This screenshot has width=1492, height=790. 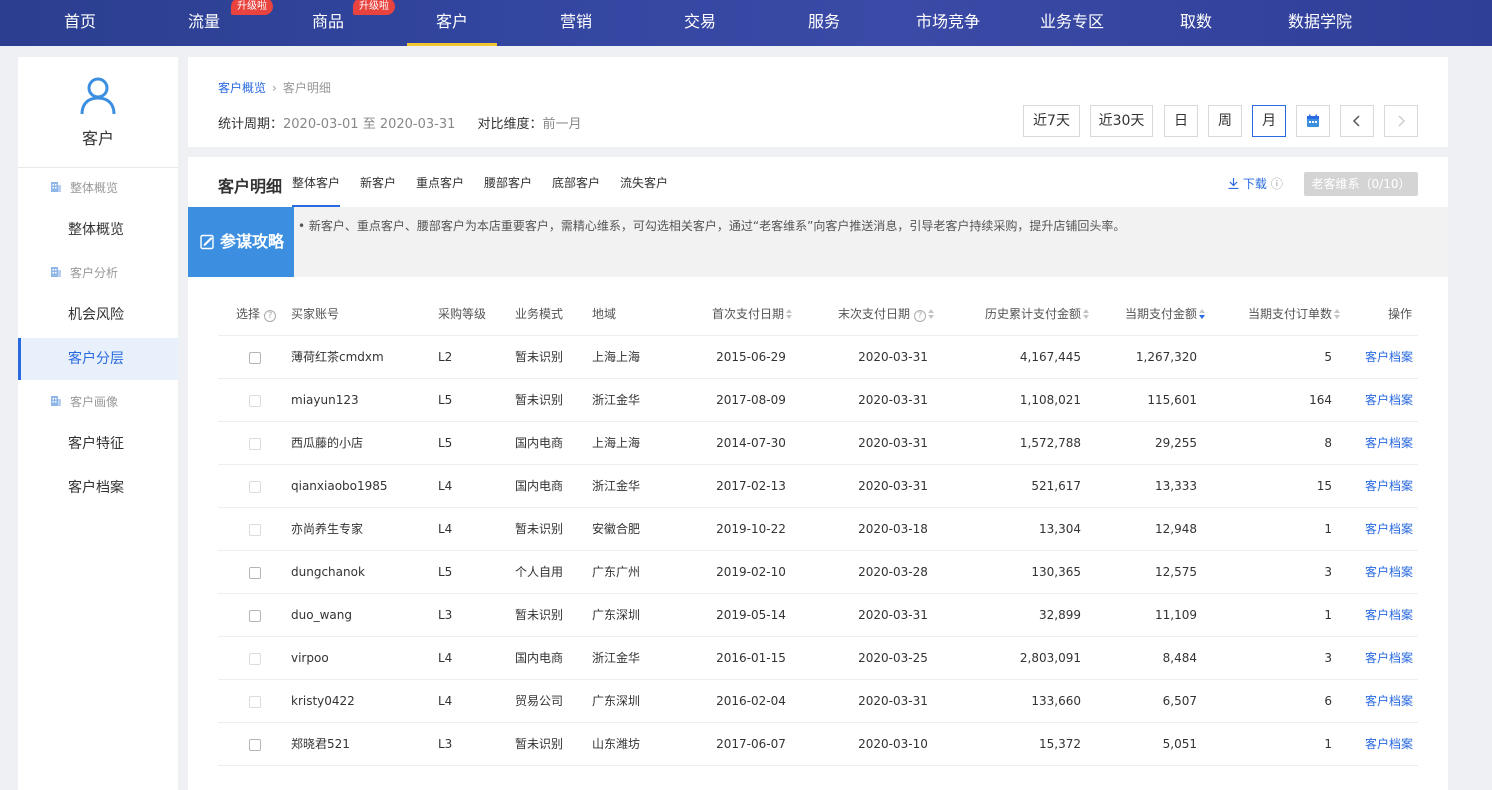 I want to click on download-button: 下载 ⓘ, so click(x=1255, y=183).